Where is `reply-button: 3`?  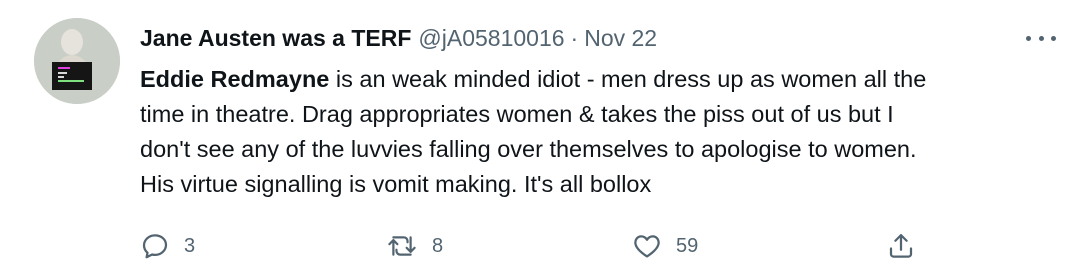 reply-button: 3 is located at coordinates (167, 246).